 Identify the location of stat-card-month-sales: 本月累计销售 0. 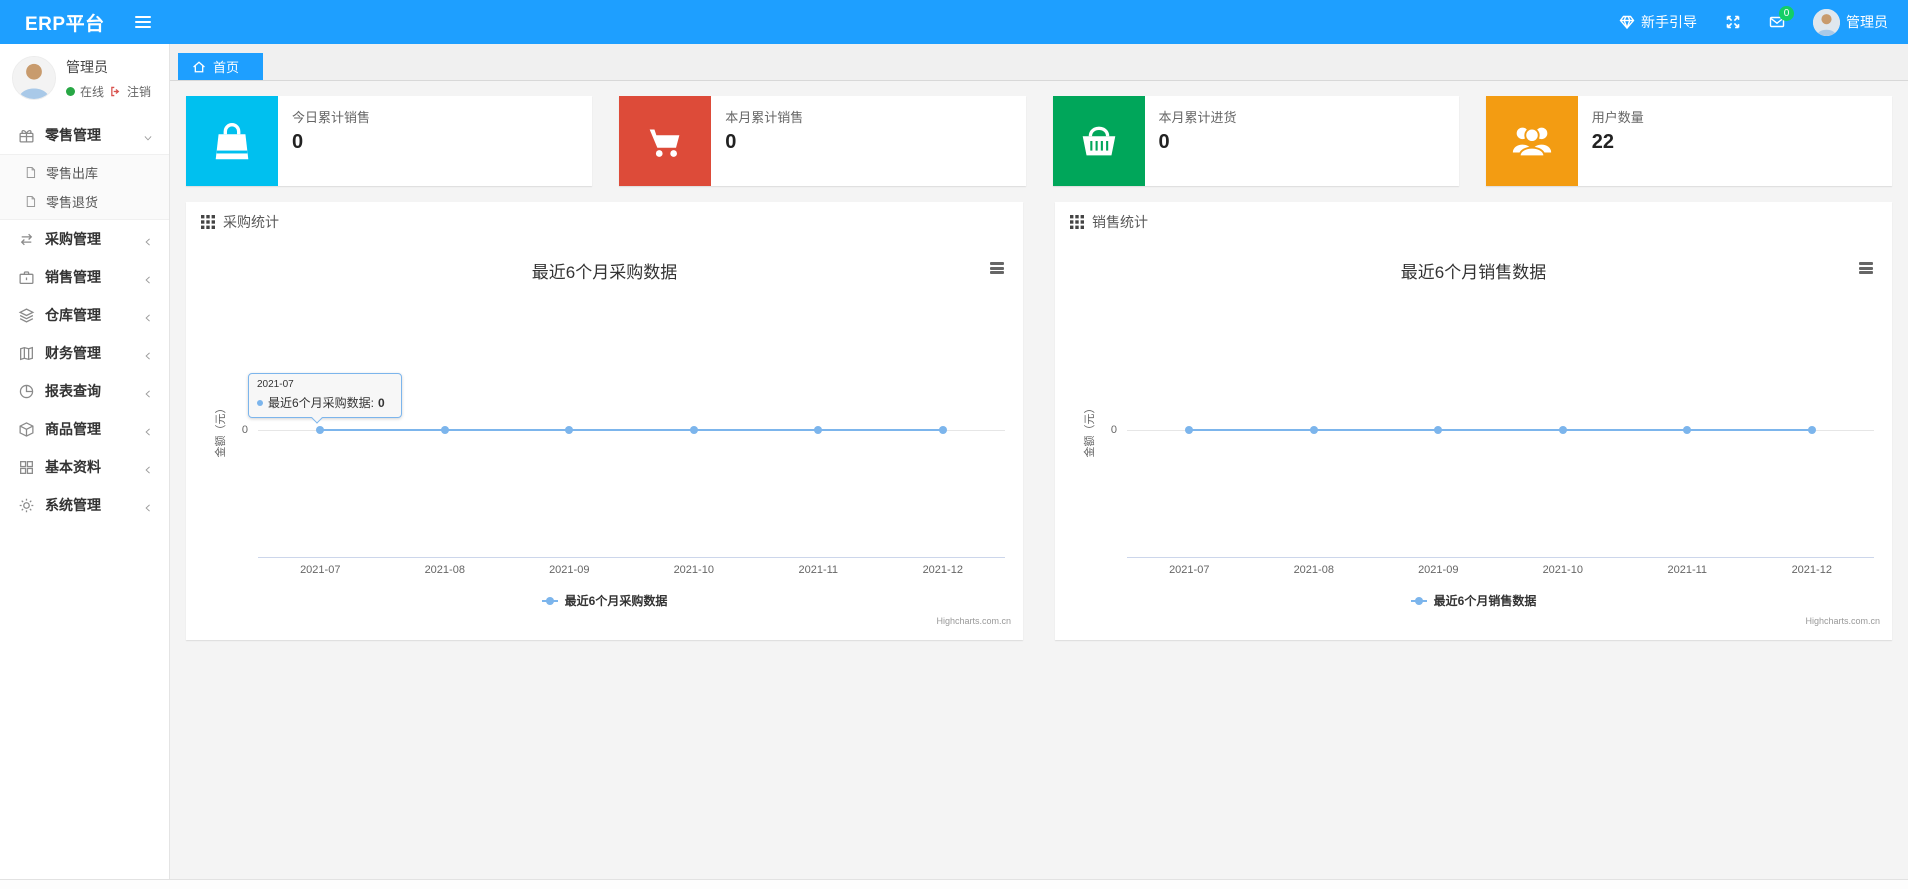
(822, 141).